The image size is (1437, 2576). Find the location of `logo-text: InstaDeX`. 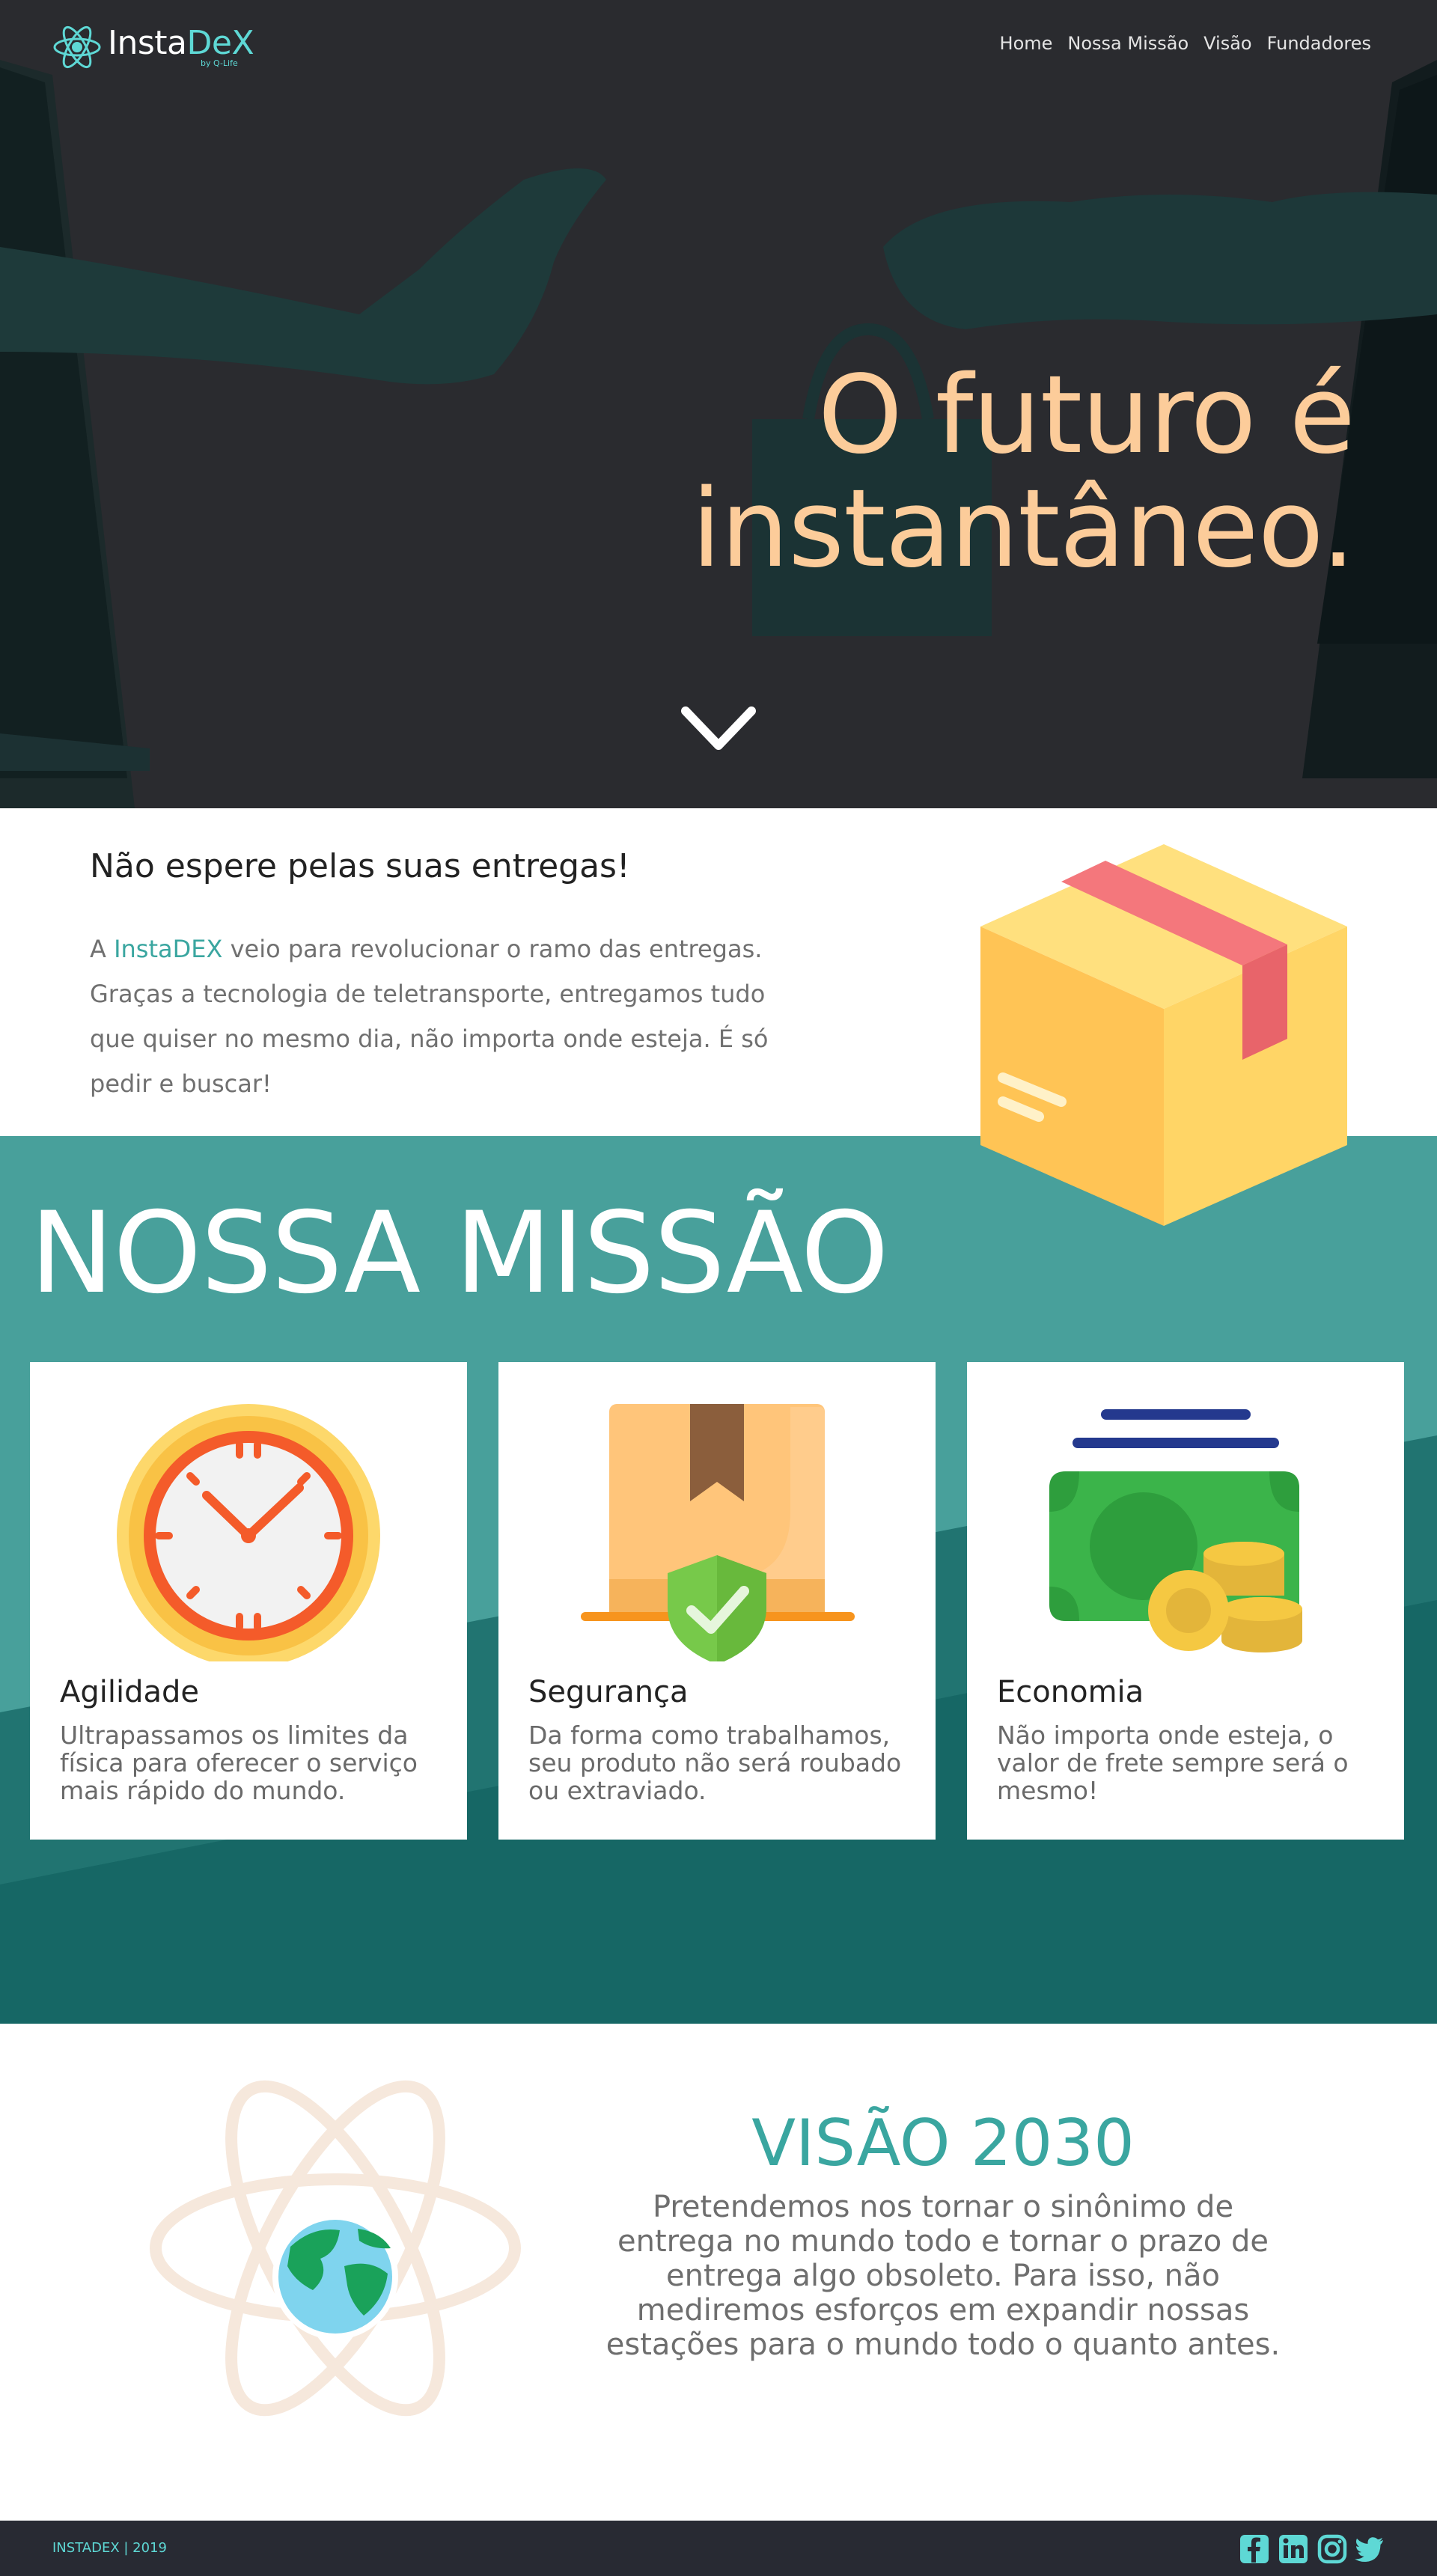

logo-text: InstaDeX is located at coordinates (181, 43).